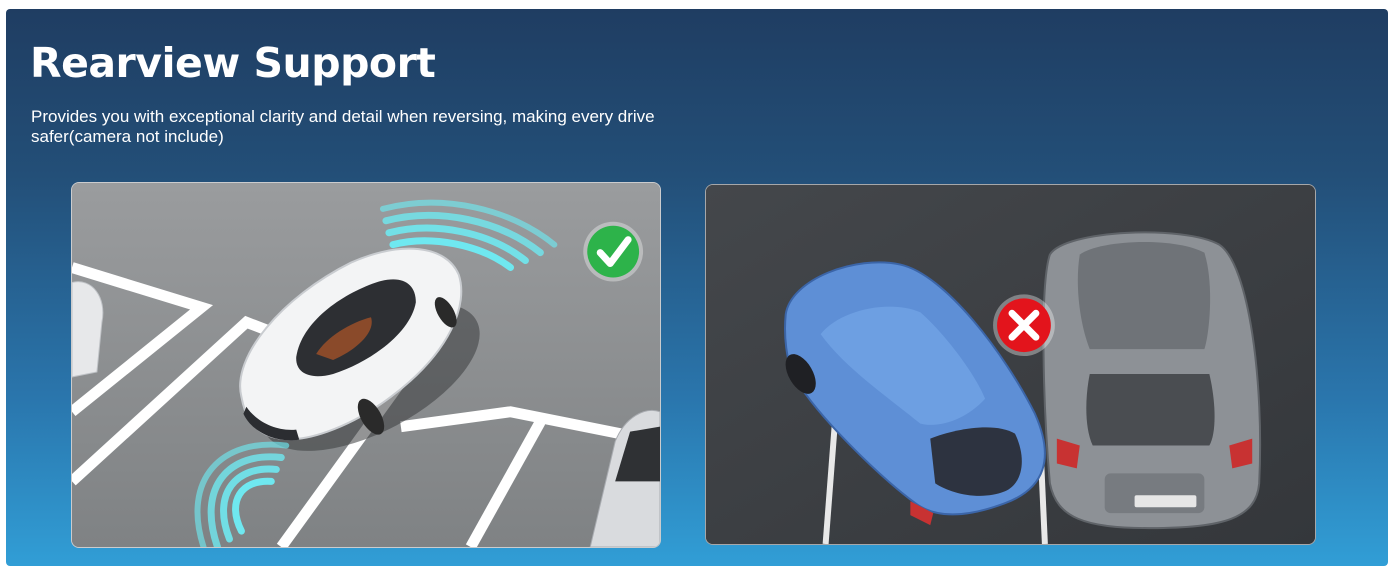 The height and width of the screenshot is (566, 1393). Describe the element at coordinates (613, 251) in the screenshot. I see `check-icon` at that location.